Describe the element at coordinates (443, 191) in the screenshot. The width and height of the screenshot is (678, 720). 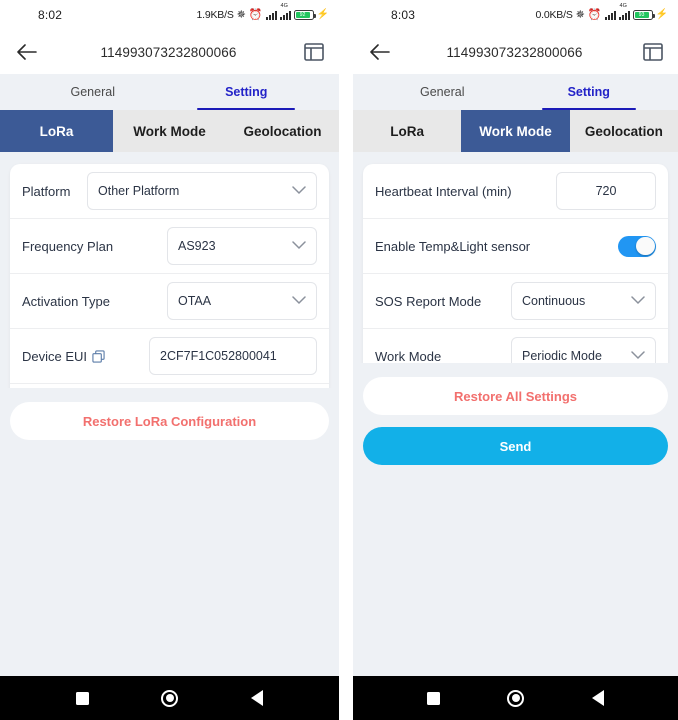
I see `label-heartbeat-interval: Heartbeat Interval (min)` at that location.